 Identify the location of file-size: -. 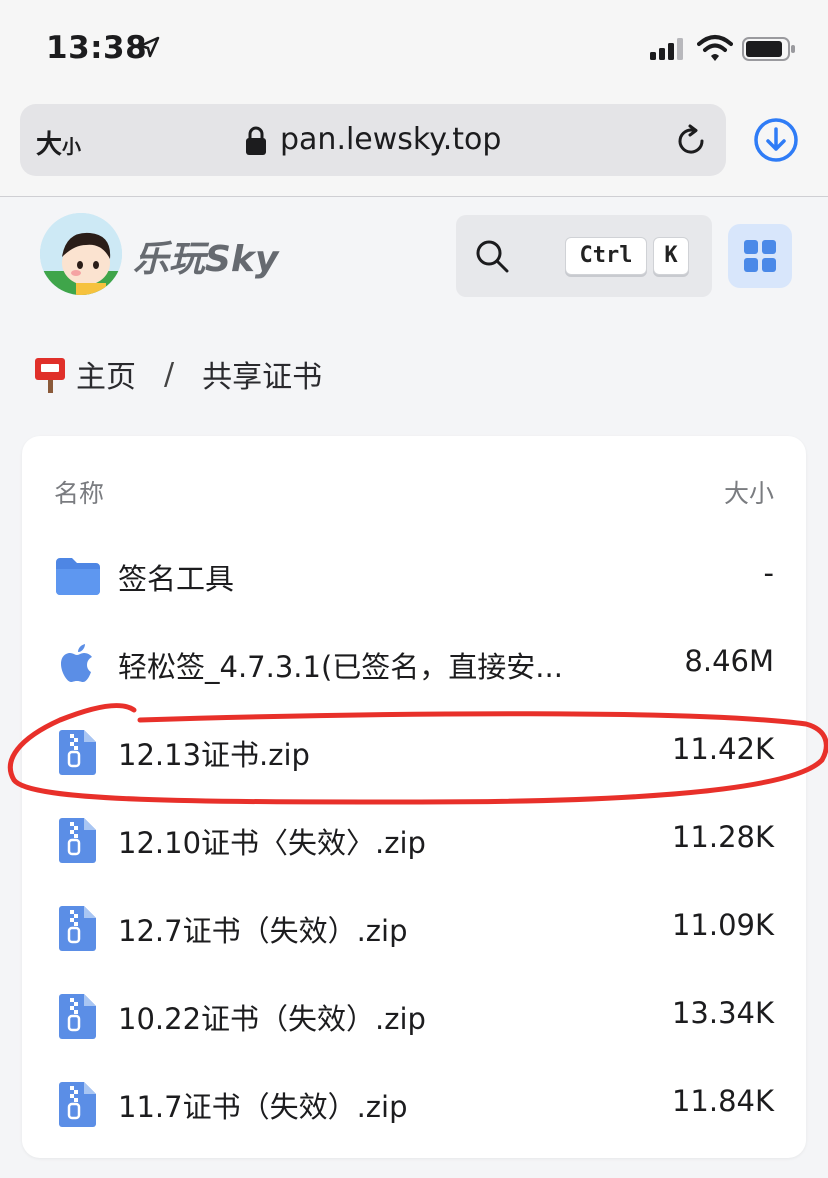
(768, 573).